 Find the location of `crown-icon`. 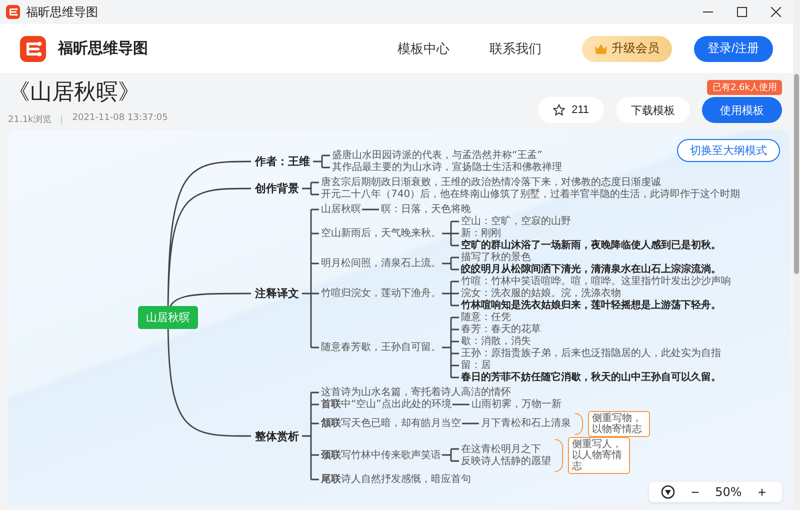

crown-icon is located at coordinates (601, 48).